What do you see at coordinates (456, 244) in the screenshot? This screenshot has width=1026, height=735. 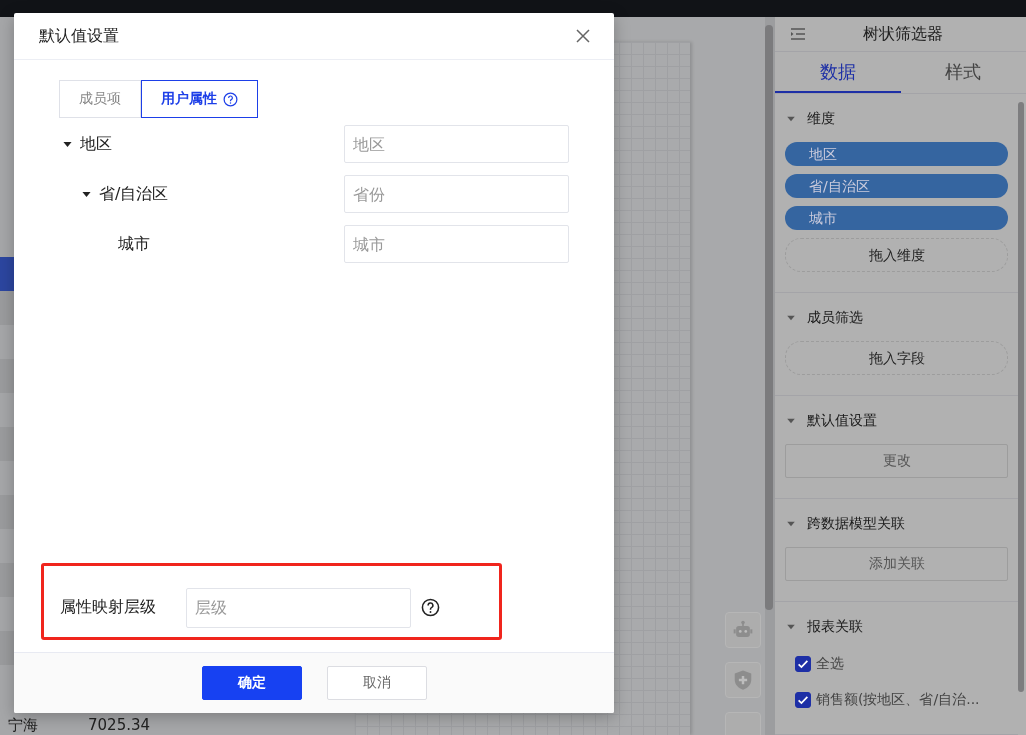 I see `input-field: 城市` at bounding box center [456, 244].